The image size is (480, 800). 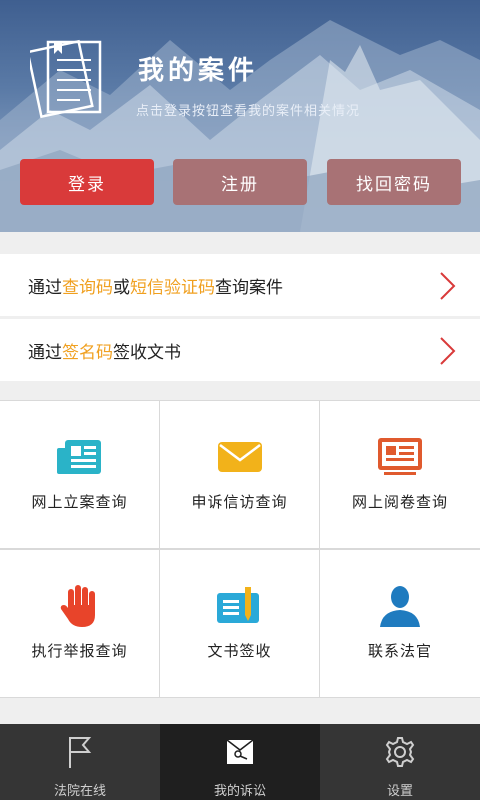 I want to click on person-icon, so click(x=400, y=606).